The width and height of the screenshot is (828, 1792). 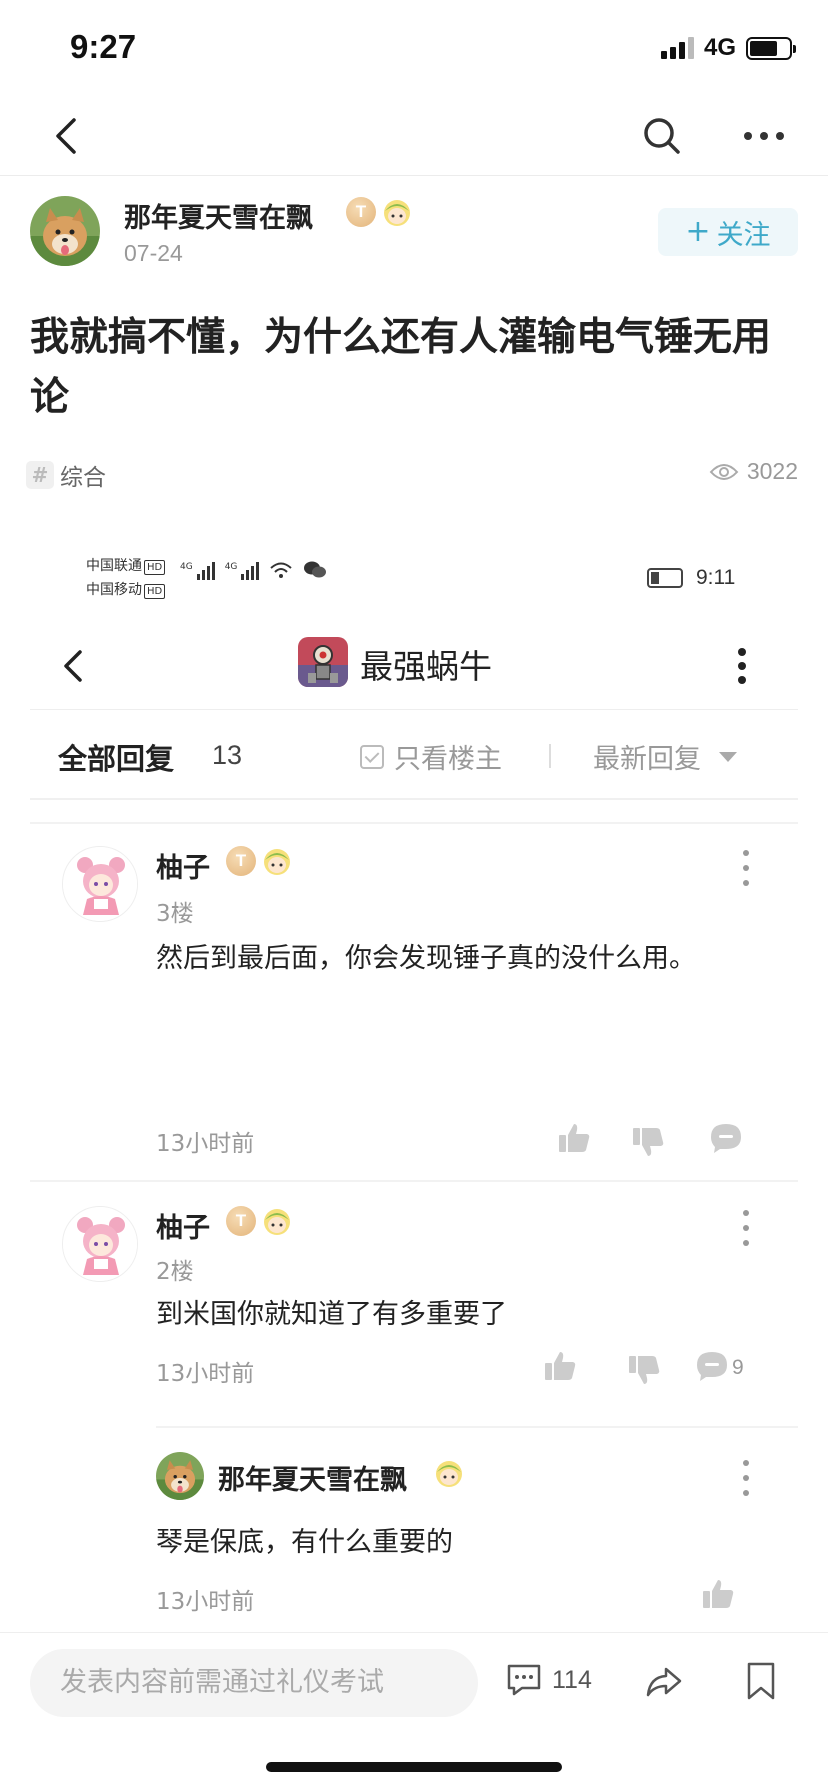 I want to click on view-count-value: 3022, so click(x=772, y=471).